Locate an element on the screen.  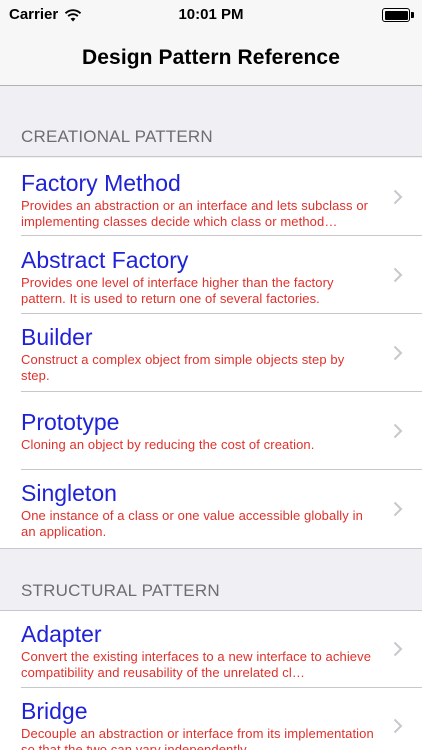
list-item-title: Adapter is located at coordinates (61, 634).